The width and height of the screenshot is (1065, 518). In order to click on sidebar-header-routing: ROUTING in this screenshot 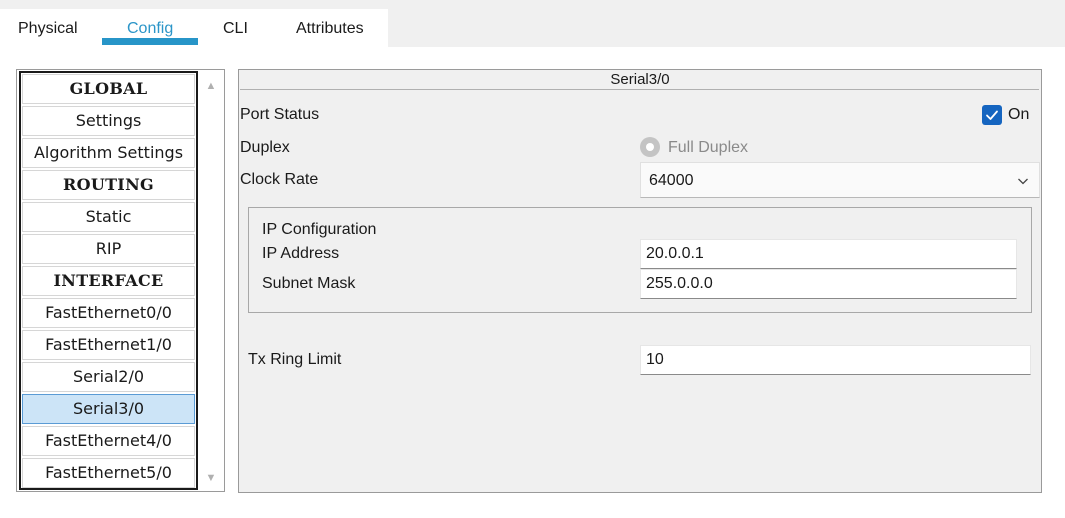, I will do `click(108, 185)`.